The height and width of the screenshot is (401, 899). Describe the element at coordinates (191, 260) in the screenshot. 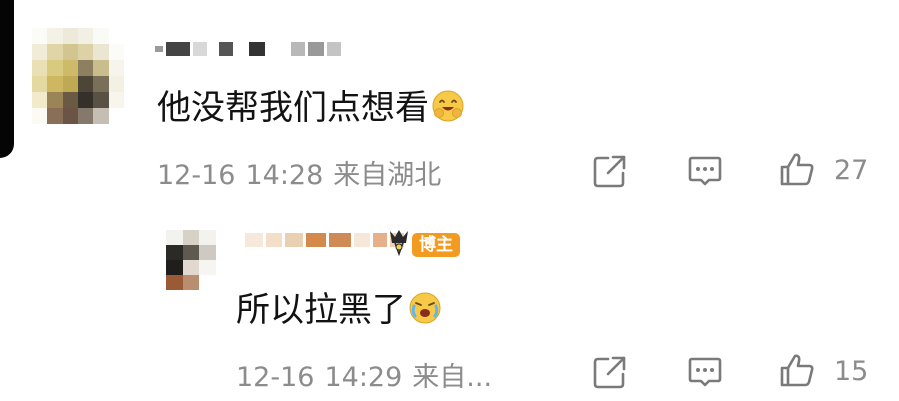

I see `reply-avatar` at that location.